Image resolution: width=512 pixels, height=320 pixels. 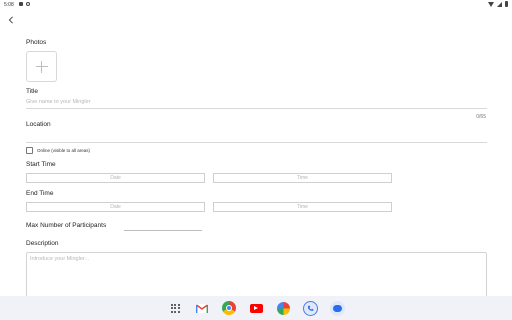 I want to click on end-date-input: Date, so click(x=115, y=207).